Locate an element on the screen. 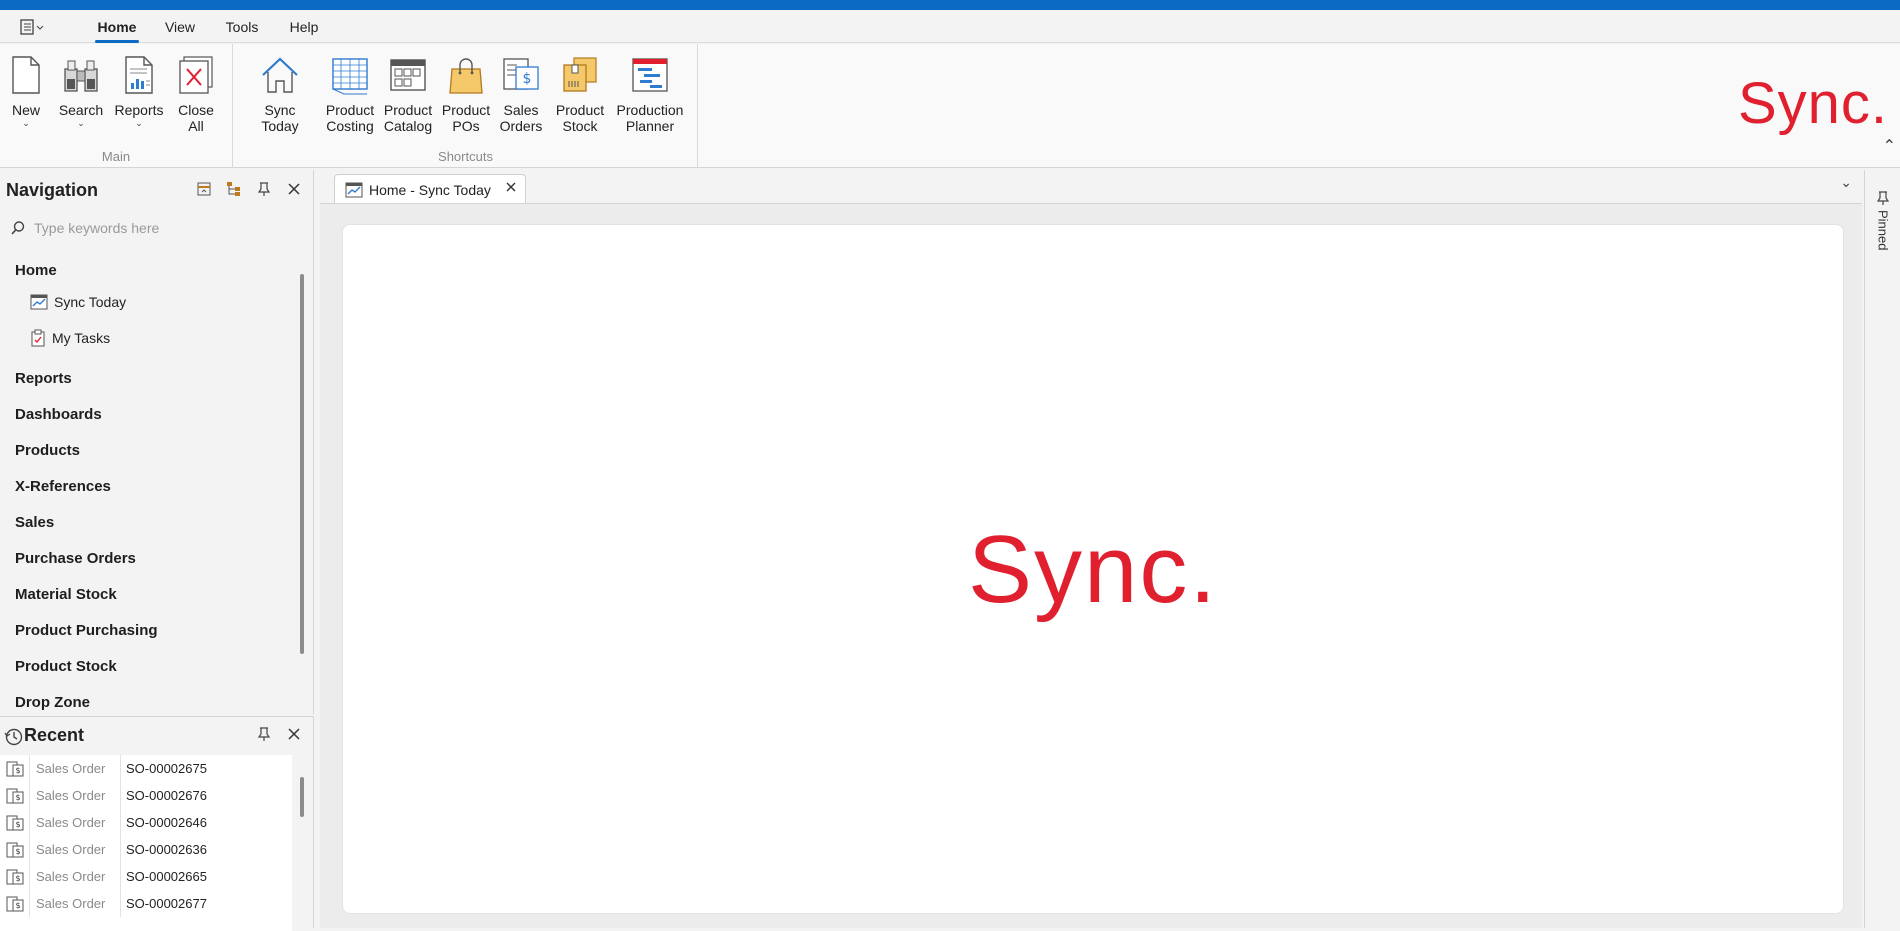 Image resolution: width=1900 pixels, height=931 pixels. tab-view: View is located at coordinates (180, 28).